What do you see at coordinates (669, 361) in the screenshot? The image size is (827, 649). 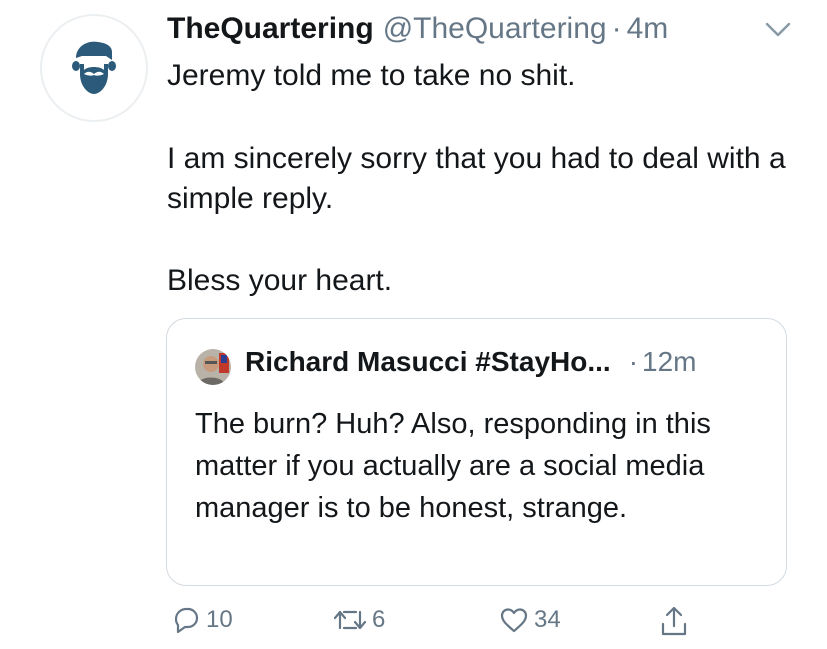 I see `quoted-timestamp: 12m` at bounding box center [669, 361].